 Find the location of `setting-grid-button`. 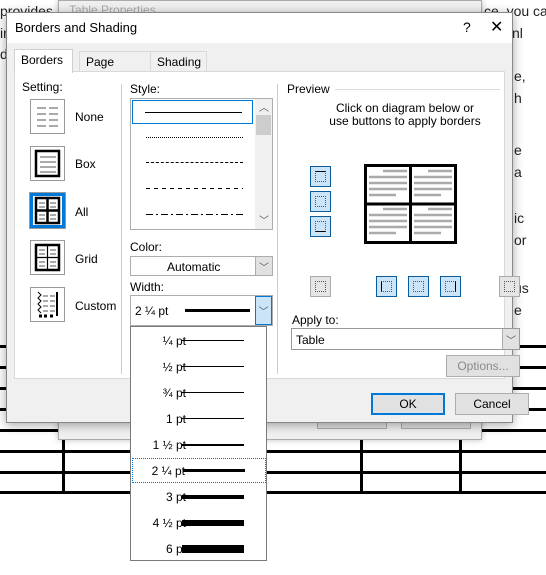

setting-grid-button is located at coordinates (47, 257).